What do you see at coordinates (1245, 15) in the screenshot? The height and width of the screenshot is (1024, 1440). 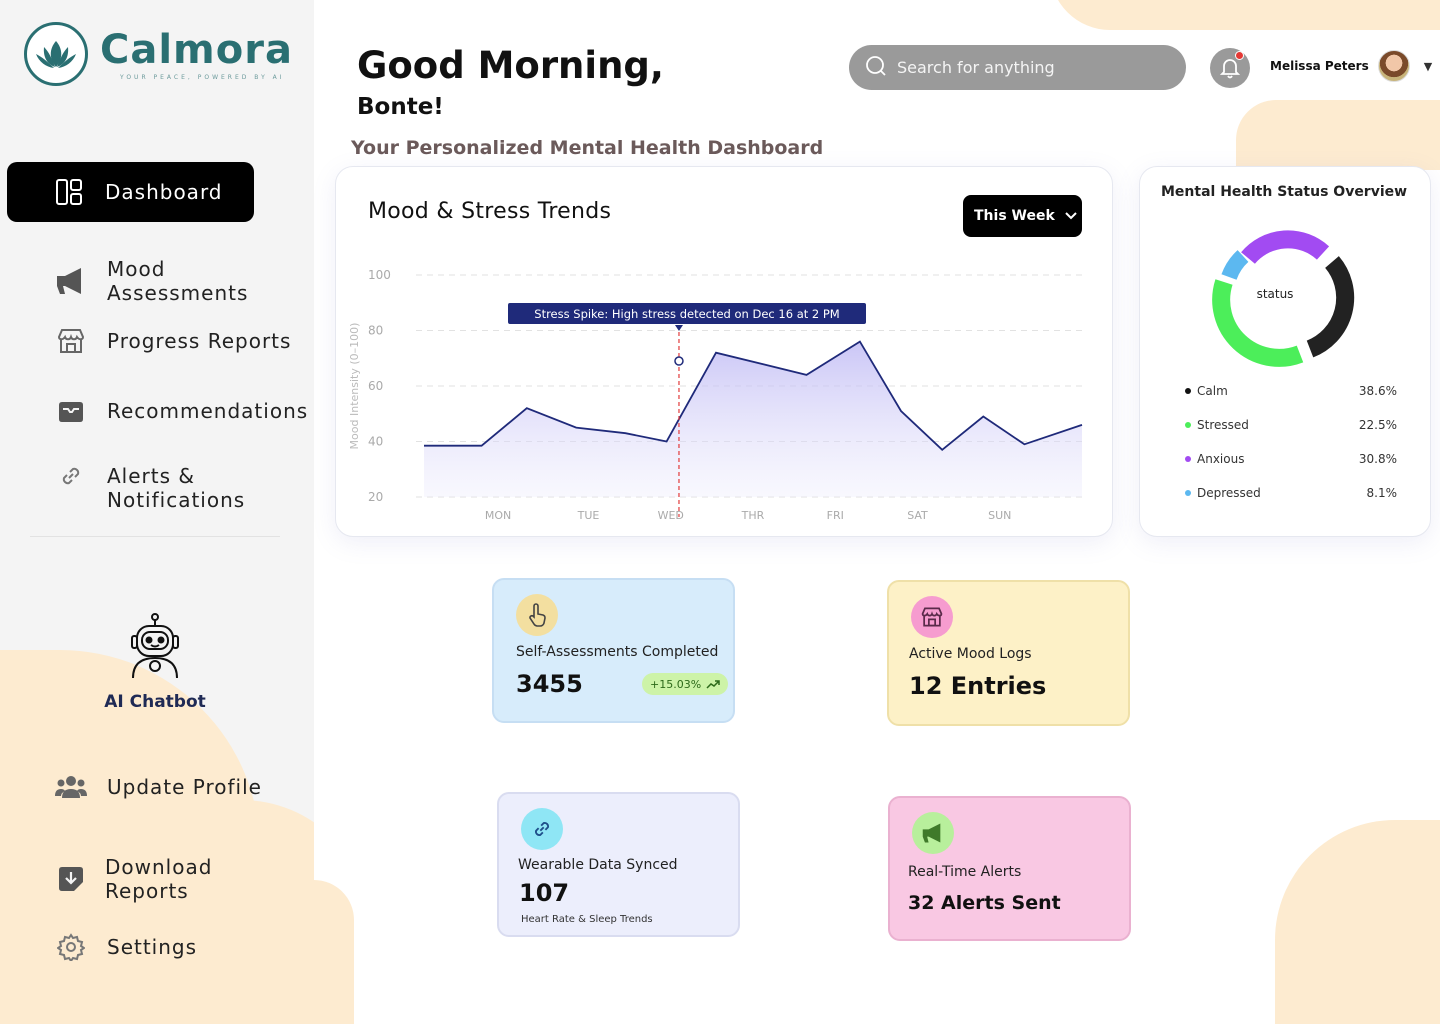 I see `decor-blob-top` at bounding box center [1245, 15].